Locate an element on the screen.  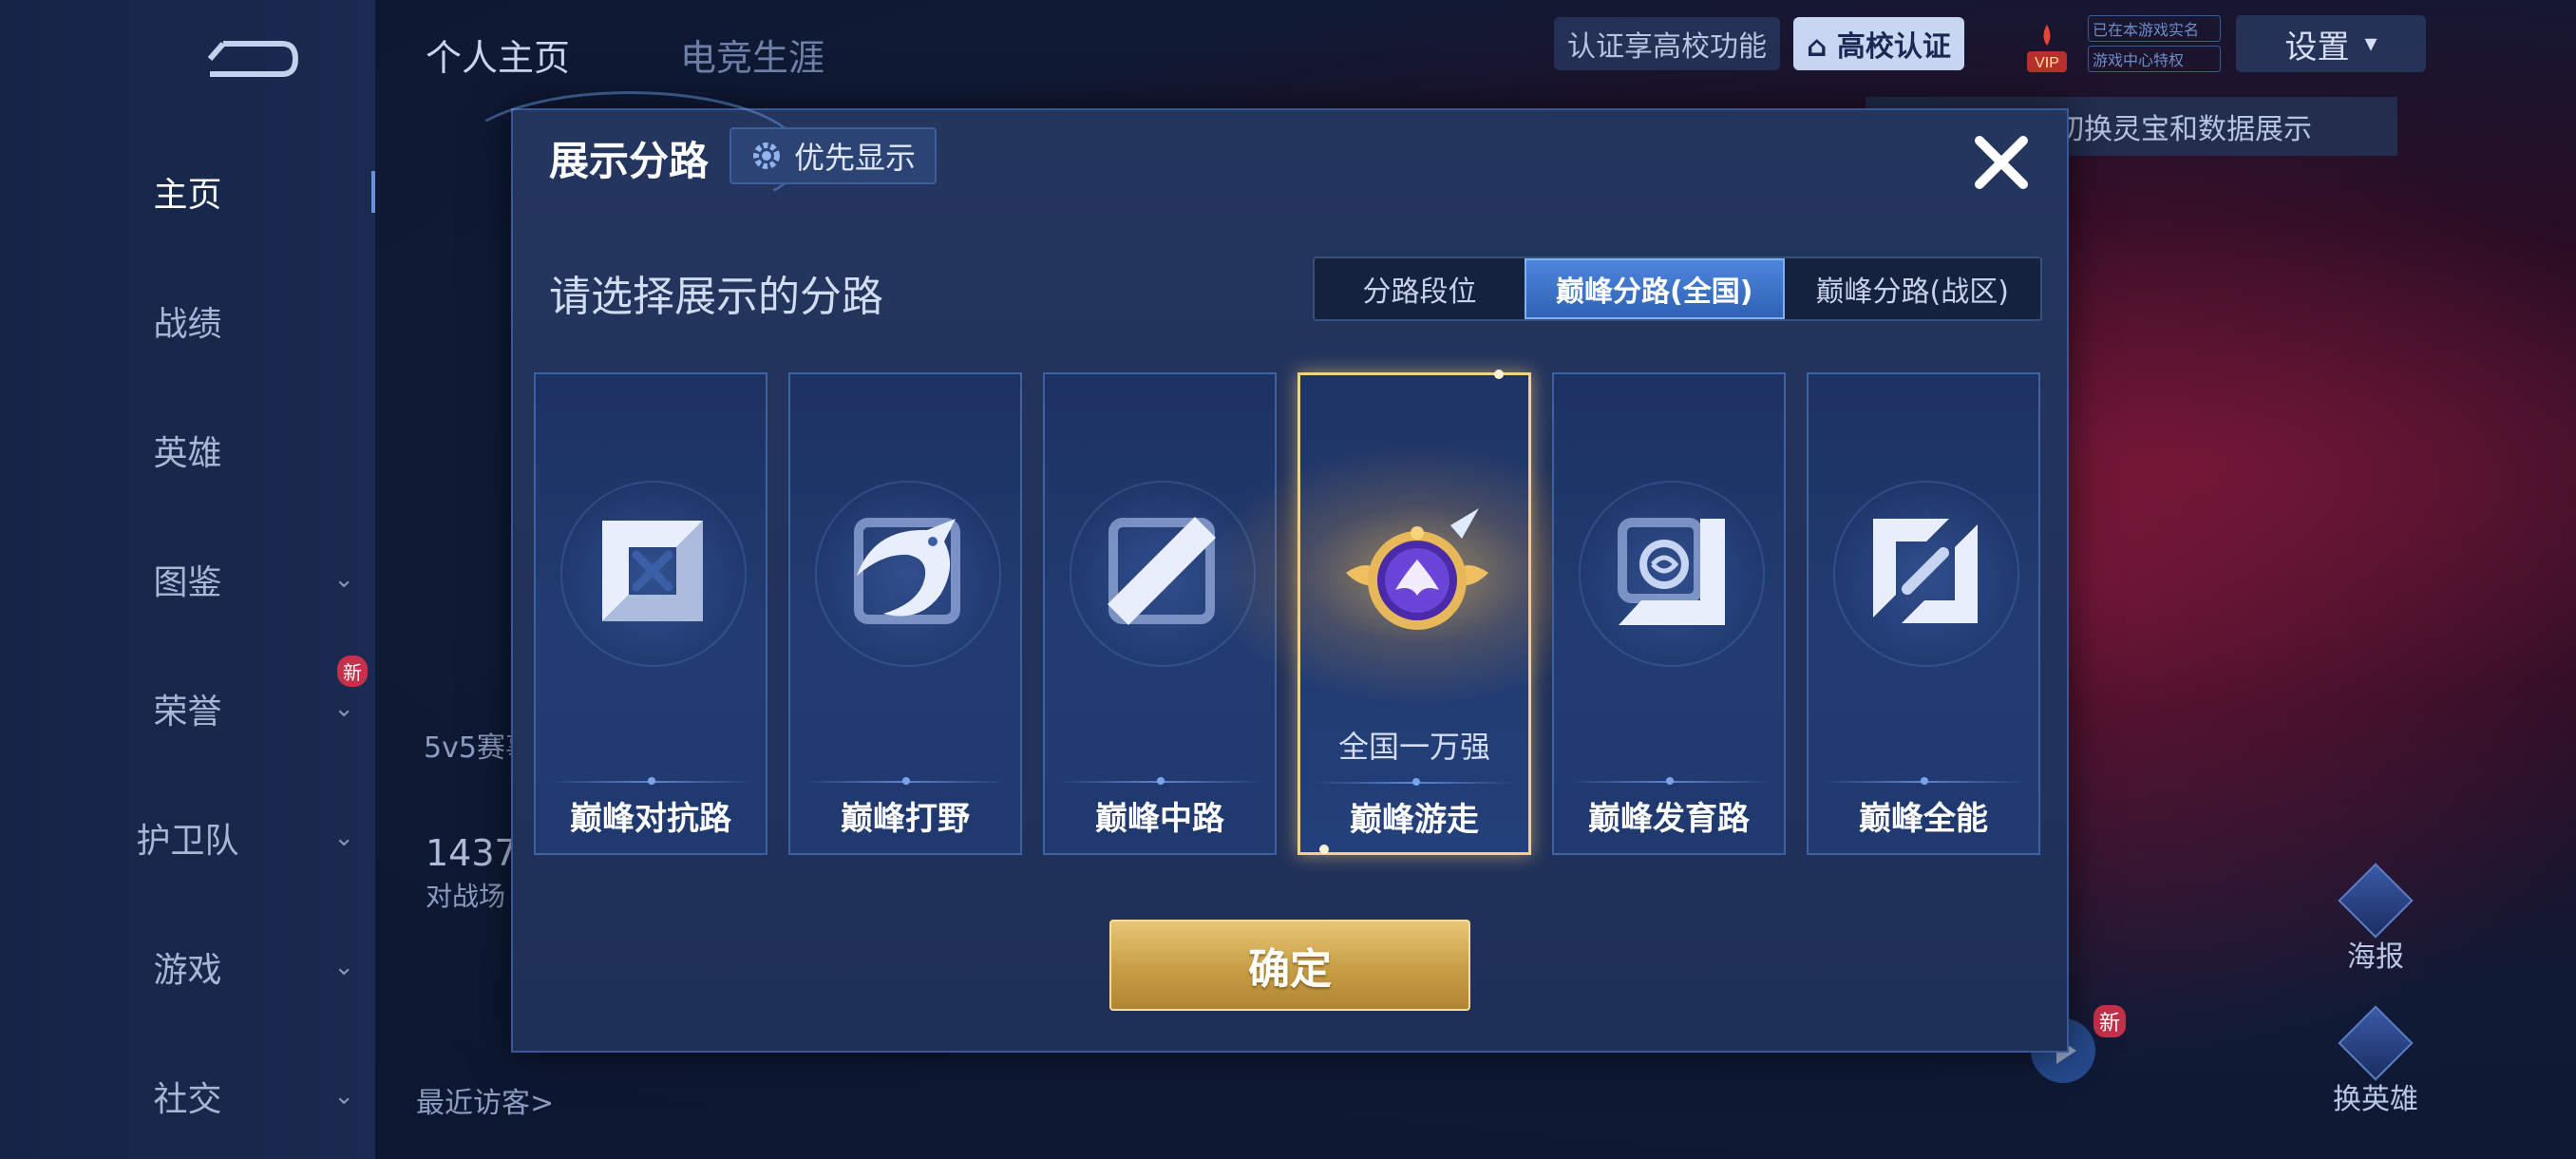
lane-card-label: 巅峰全能 is located at coordinates (1923, 819).